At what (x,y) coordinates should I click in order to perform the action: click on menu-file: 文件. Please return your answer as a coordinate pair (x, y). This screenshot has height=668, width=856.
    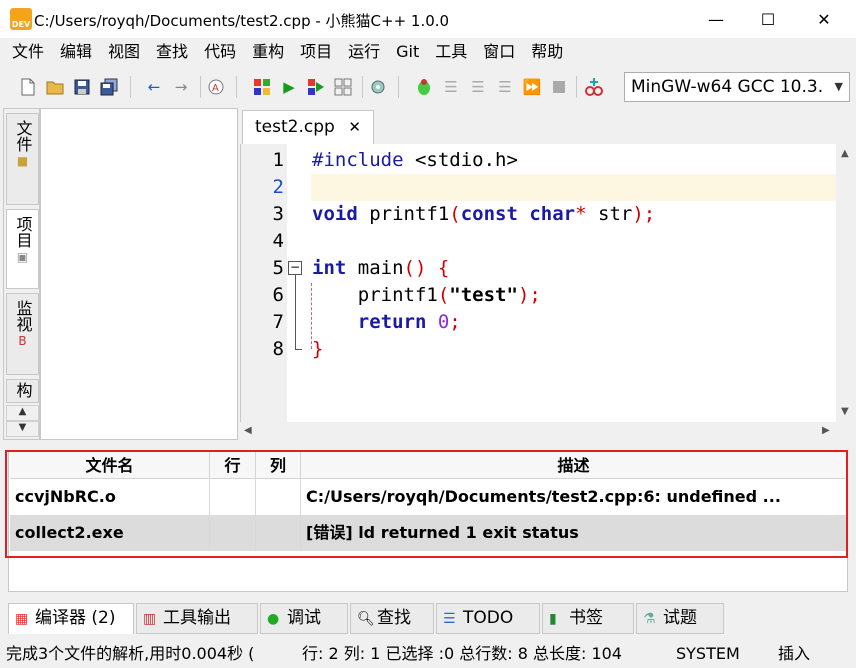
    Looking at the image, I should click on (28, 52).